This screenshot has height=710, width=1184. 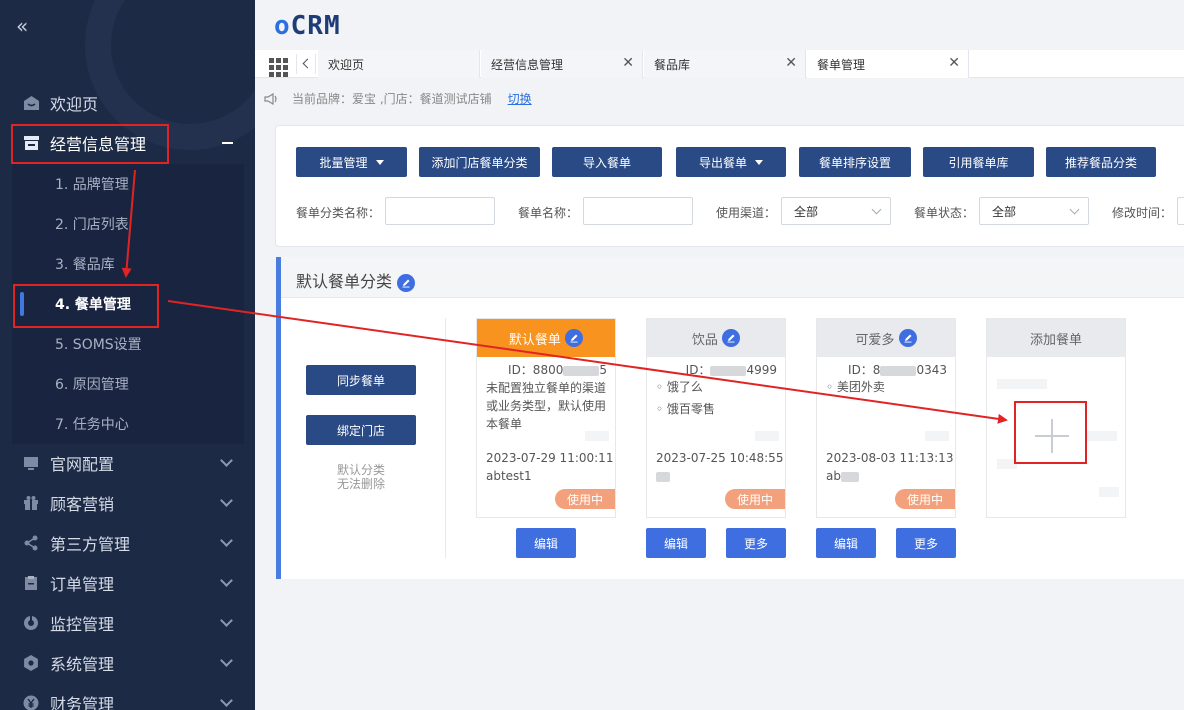 What do you see at coordinates (127, 696) in the screenshot?
I see `sidebar-item-finance: 财务管理` at bounding box center [127, 696].